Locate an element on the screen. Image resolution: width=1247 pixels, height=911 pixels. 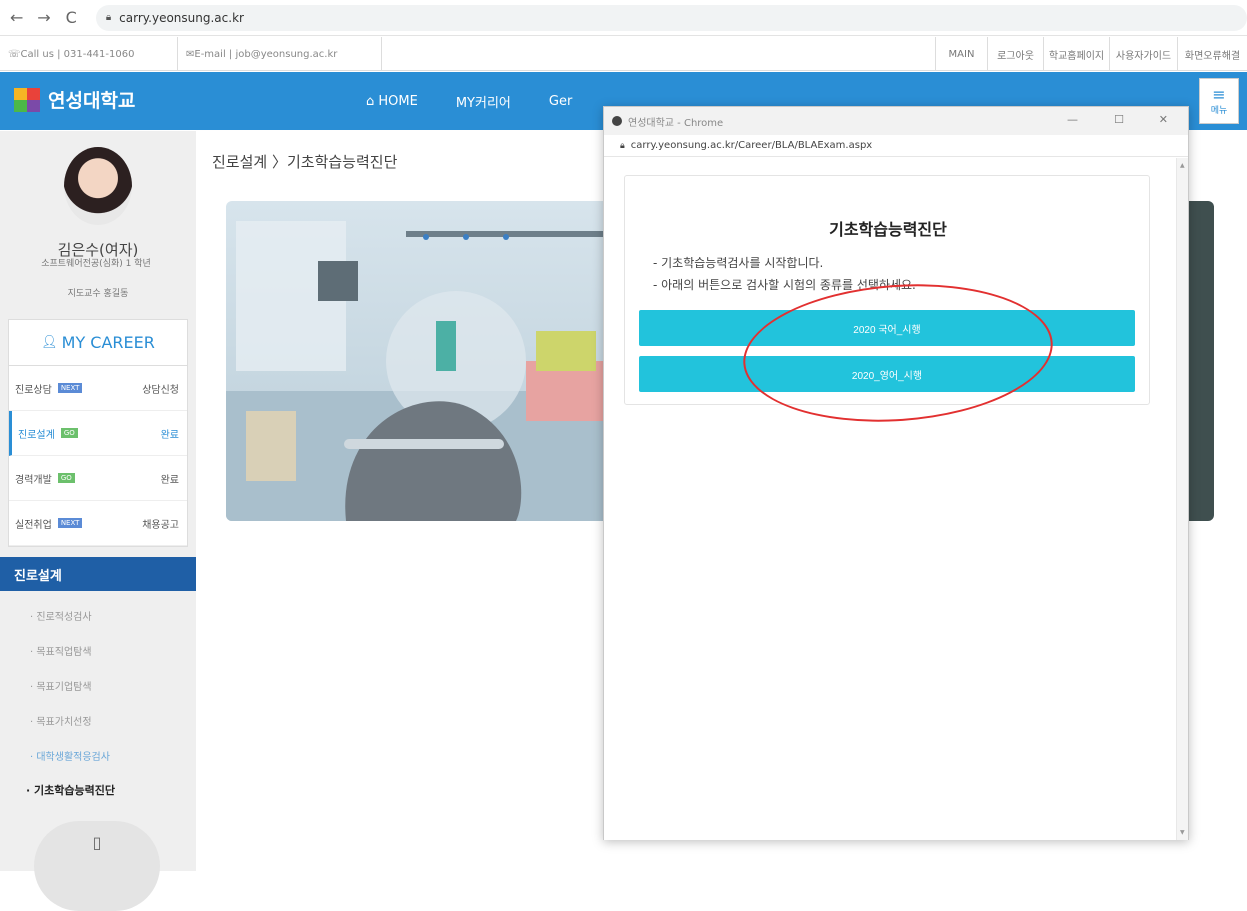
reload-icon: C is located at coordinates (71, 18).